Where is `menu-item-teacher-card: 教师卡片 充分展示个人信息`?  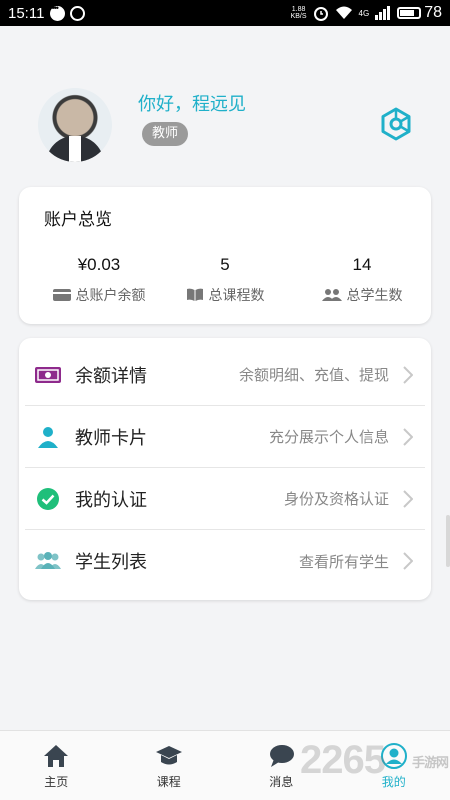 menu-item-teacher-card: 教师卡片 充分展示个人信息 is located at coordinates (225, 437).